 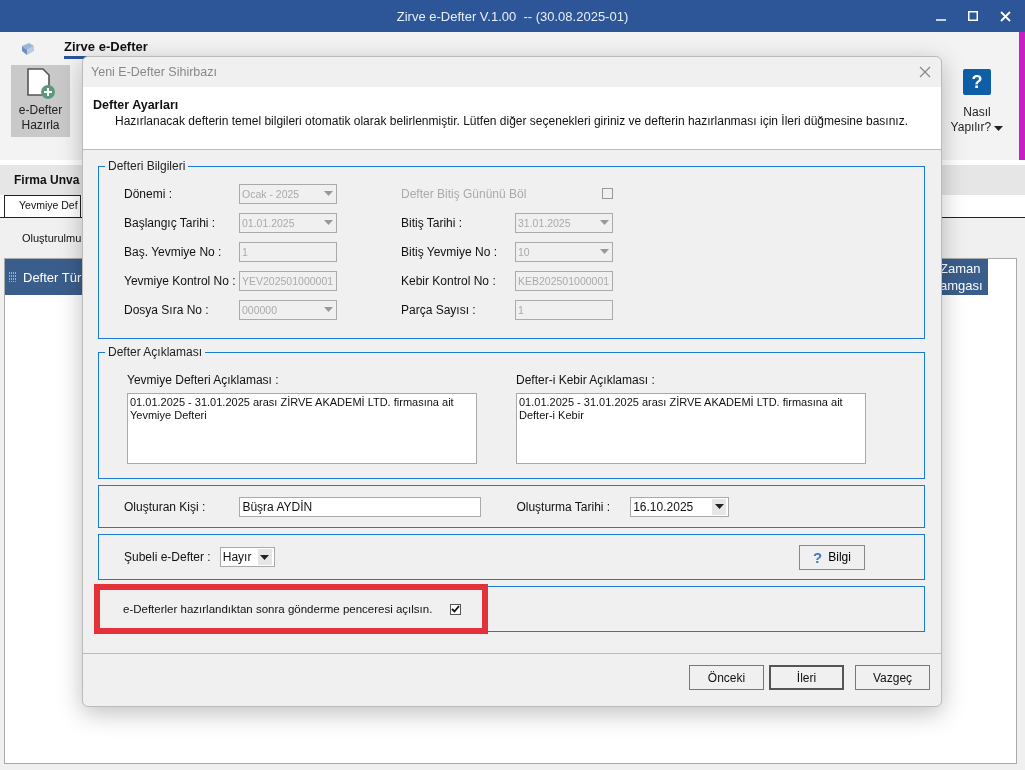 I want to click on close-icon, so click(x=925, y=72).